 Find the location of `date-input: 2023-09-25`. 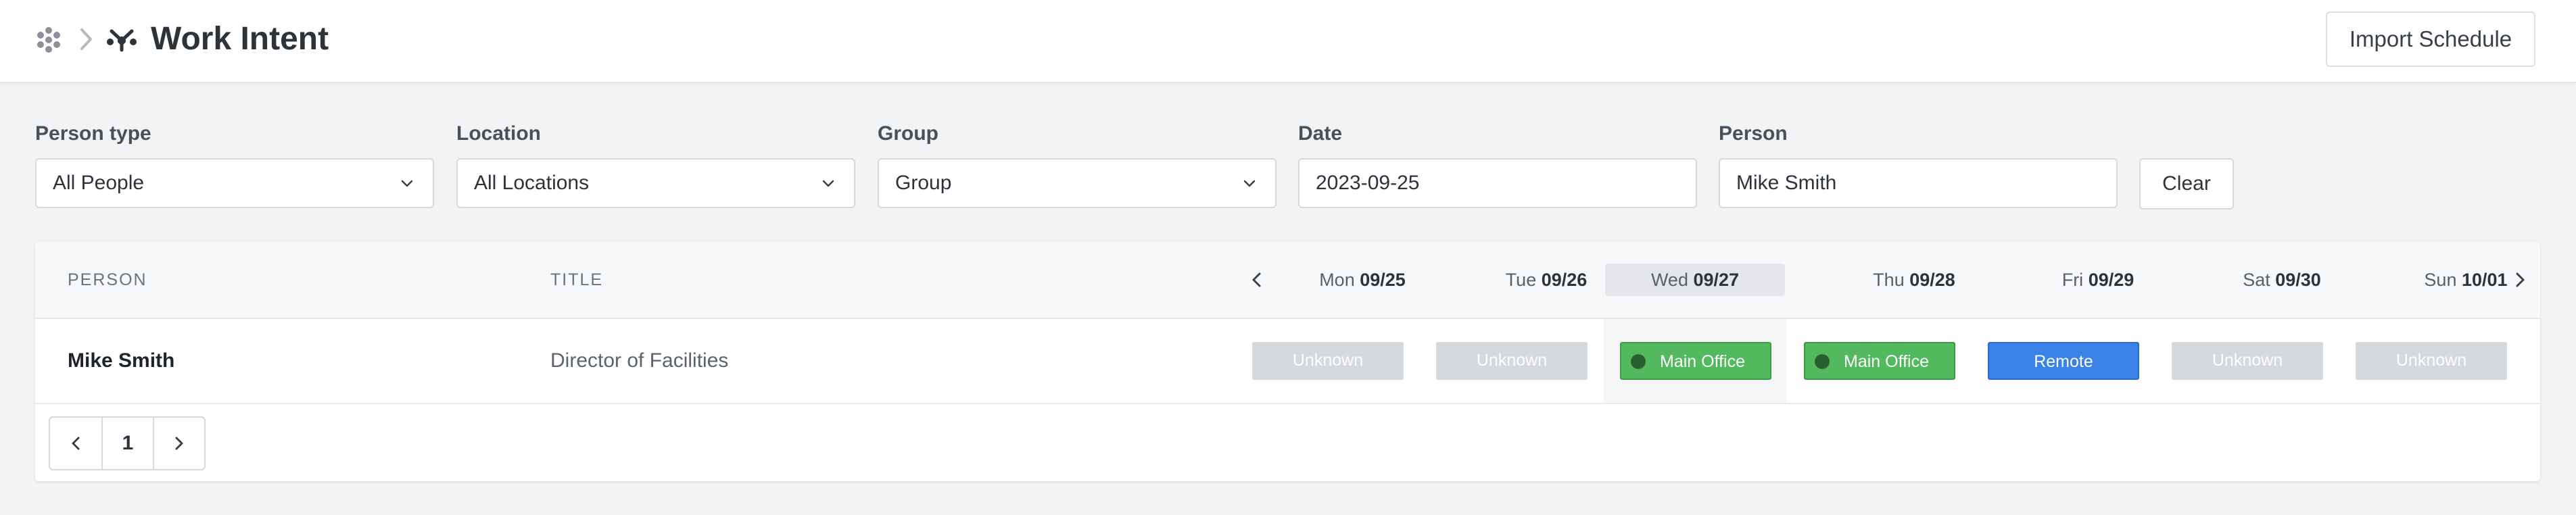

date-input: 2023-09-25 is located at coordinates (1497, 183).